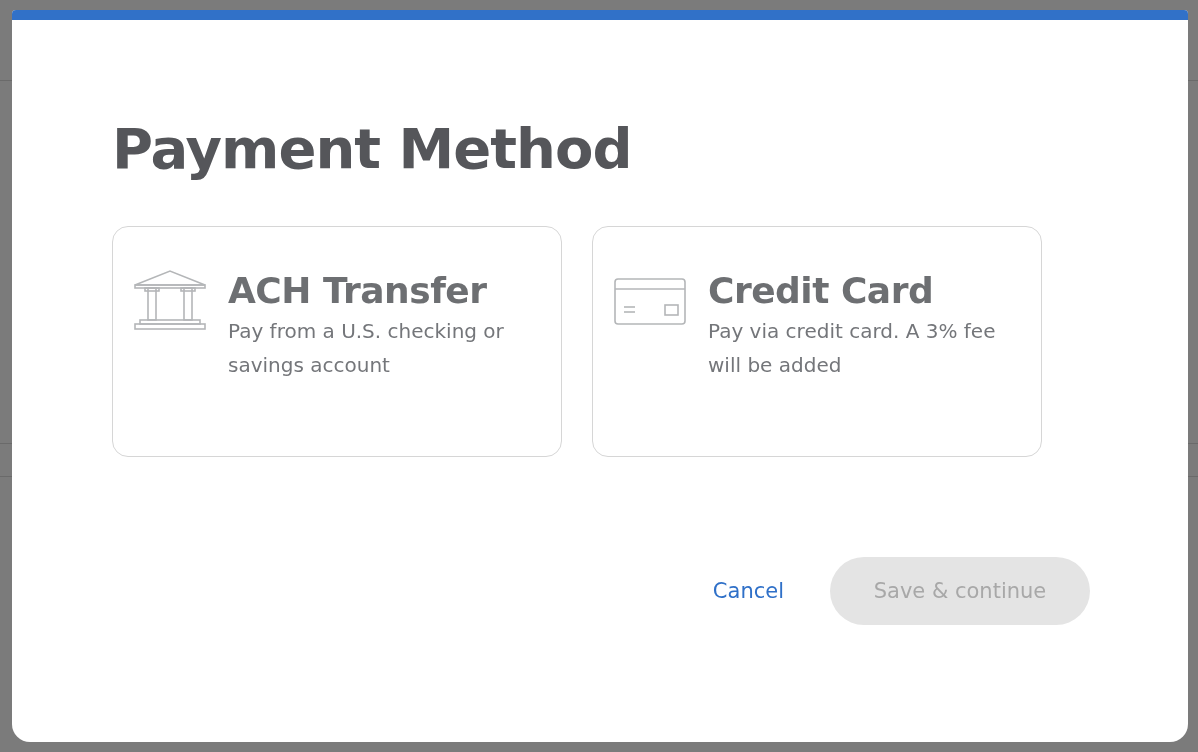  I want to click on payment-option-card: ACH Transfer Pay from a U.S. checking or savings account, so click(337, 341).